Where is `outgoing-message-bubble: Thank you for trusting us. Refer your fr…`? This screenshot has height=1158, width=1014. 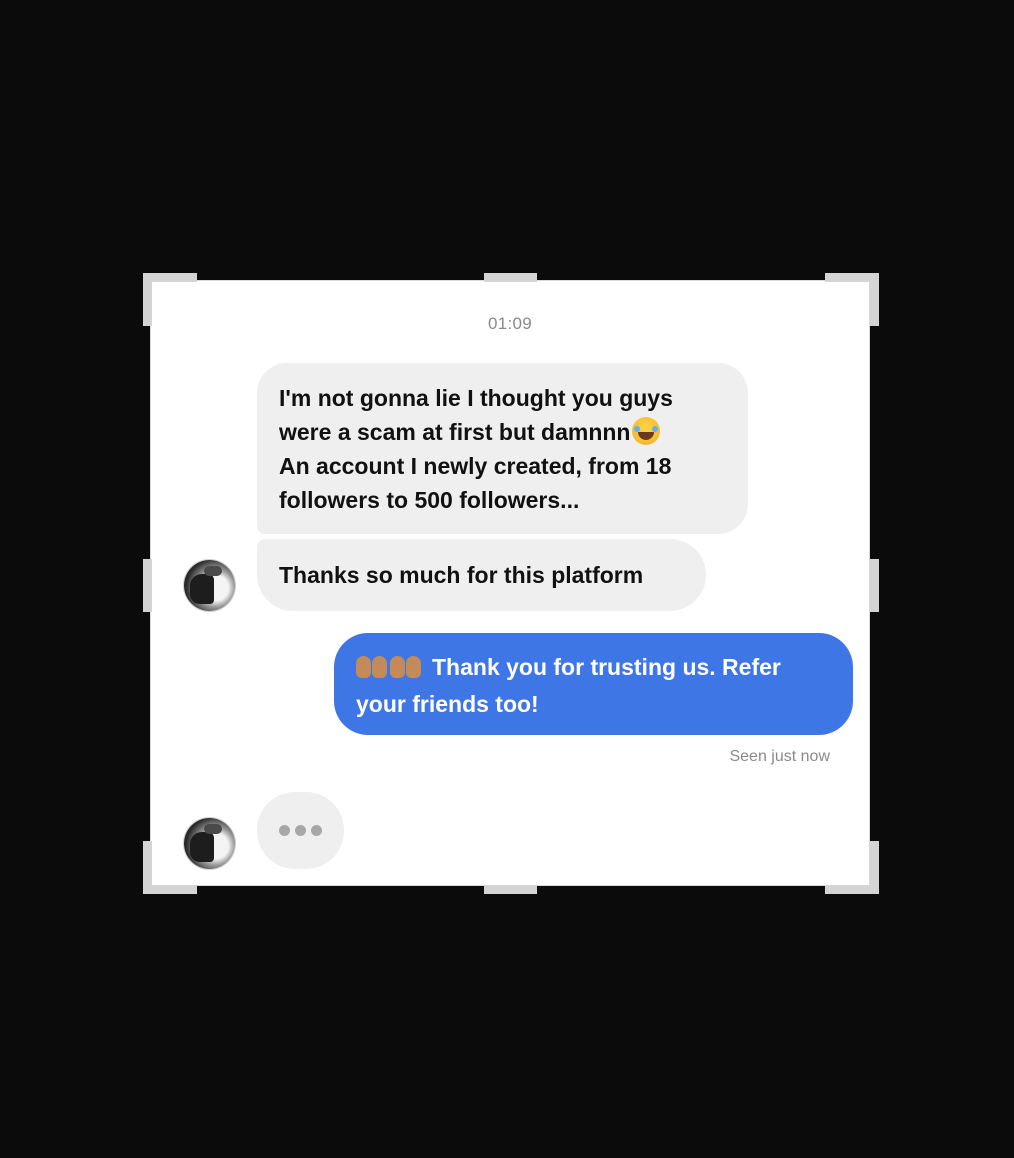
outgoing-message-bubble: Thank you for trusting us. Refer your fr… is located at coordinates (593, 684).